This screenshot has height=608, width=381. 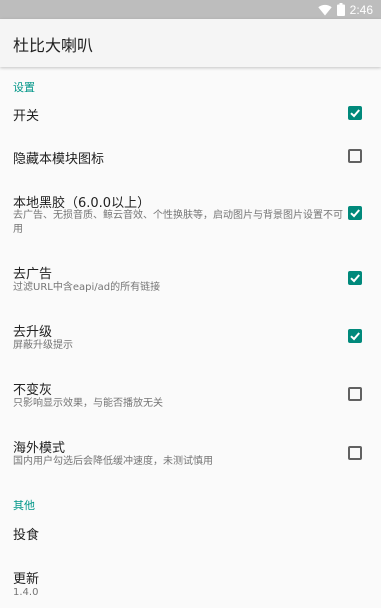 I want to click on checkbox-no-gray, so click(x=355, y=394).